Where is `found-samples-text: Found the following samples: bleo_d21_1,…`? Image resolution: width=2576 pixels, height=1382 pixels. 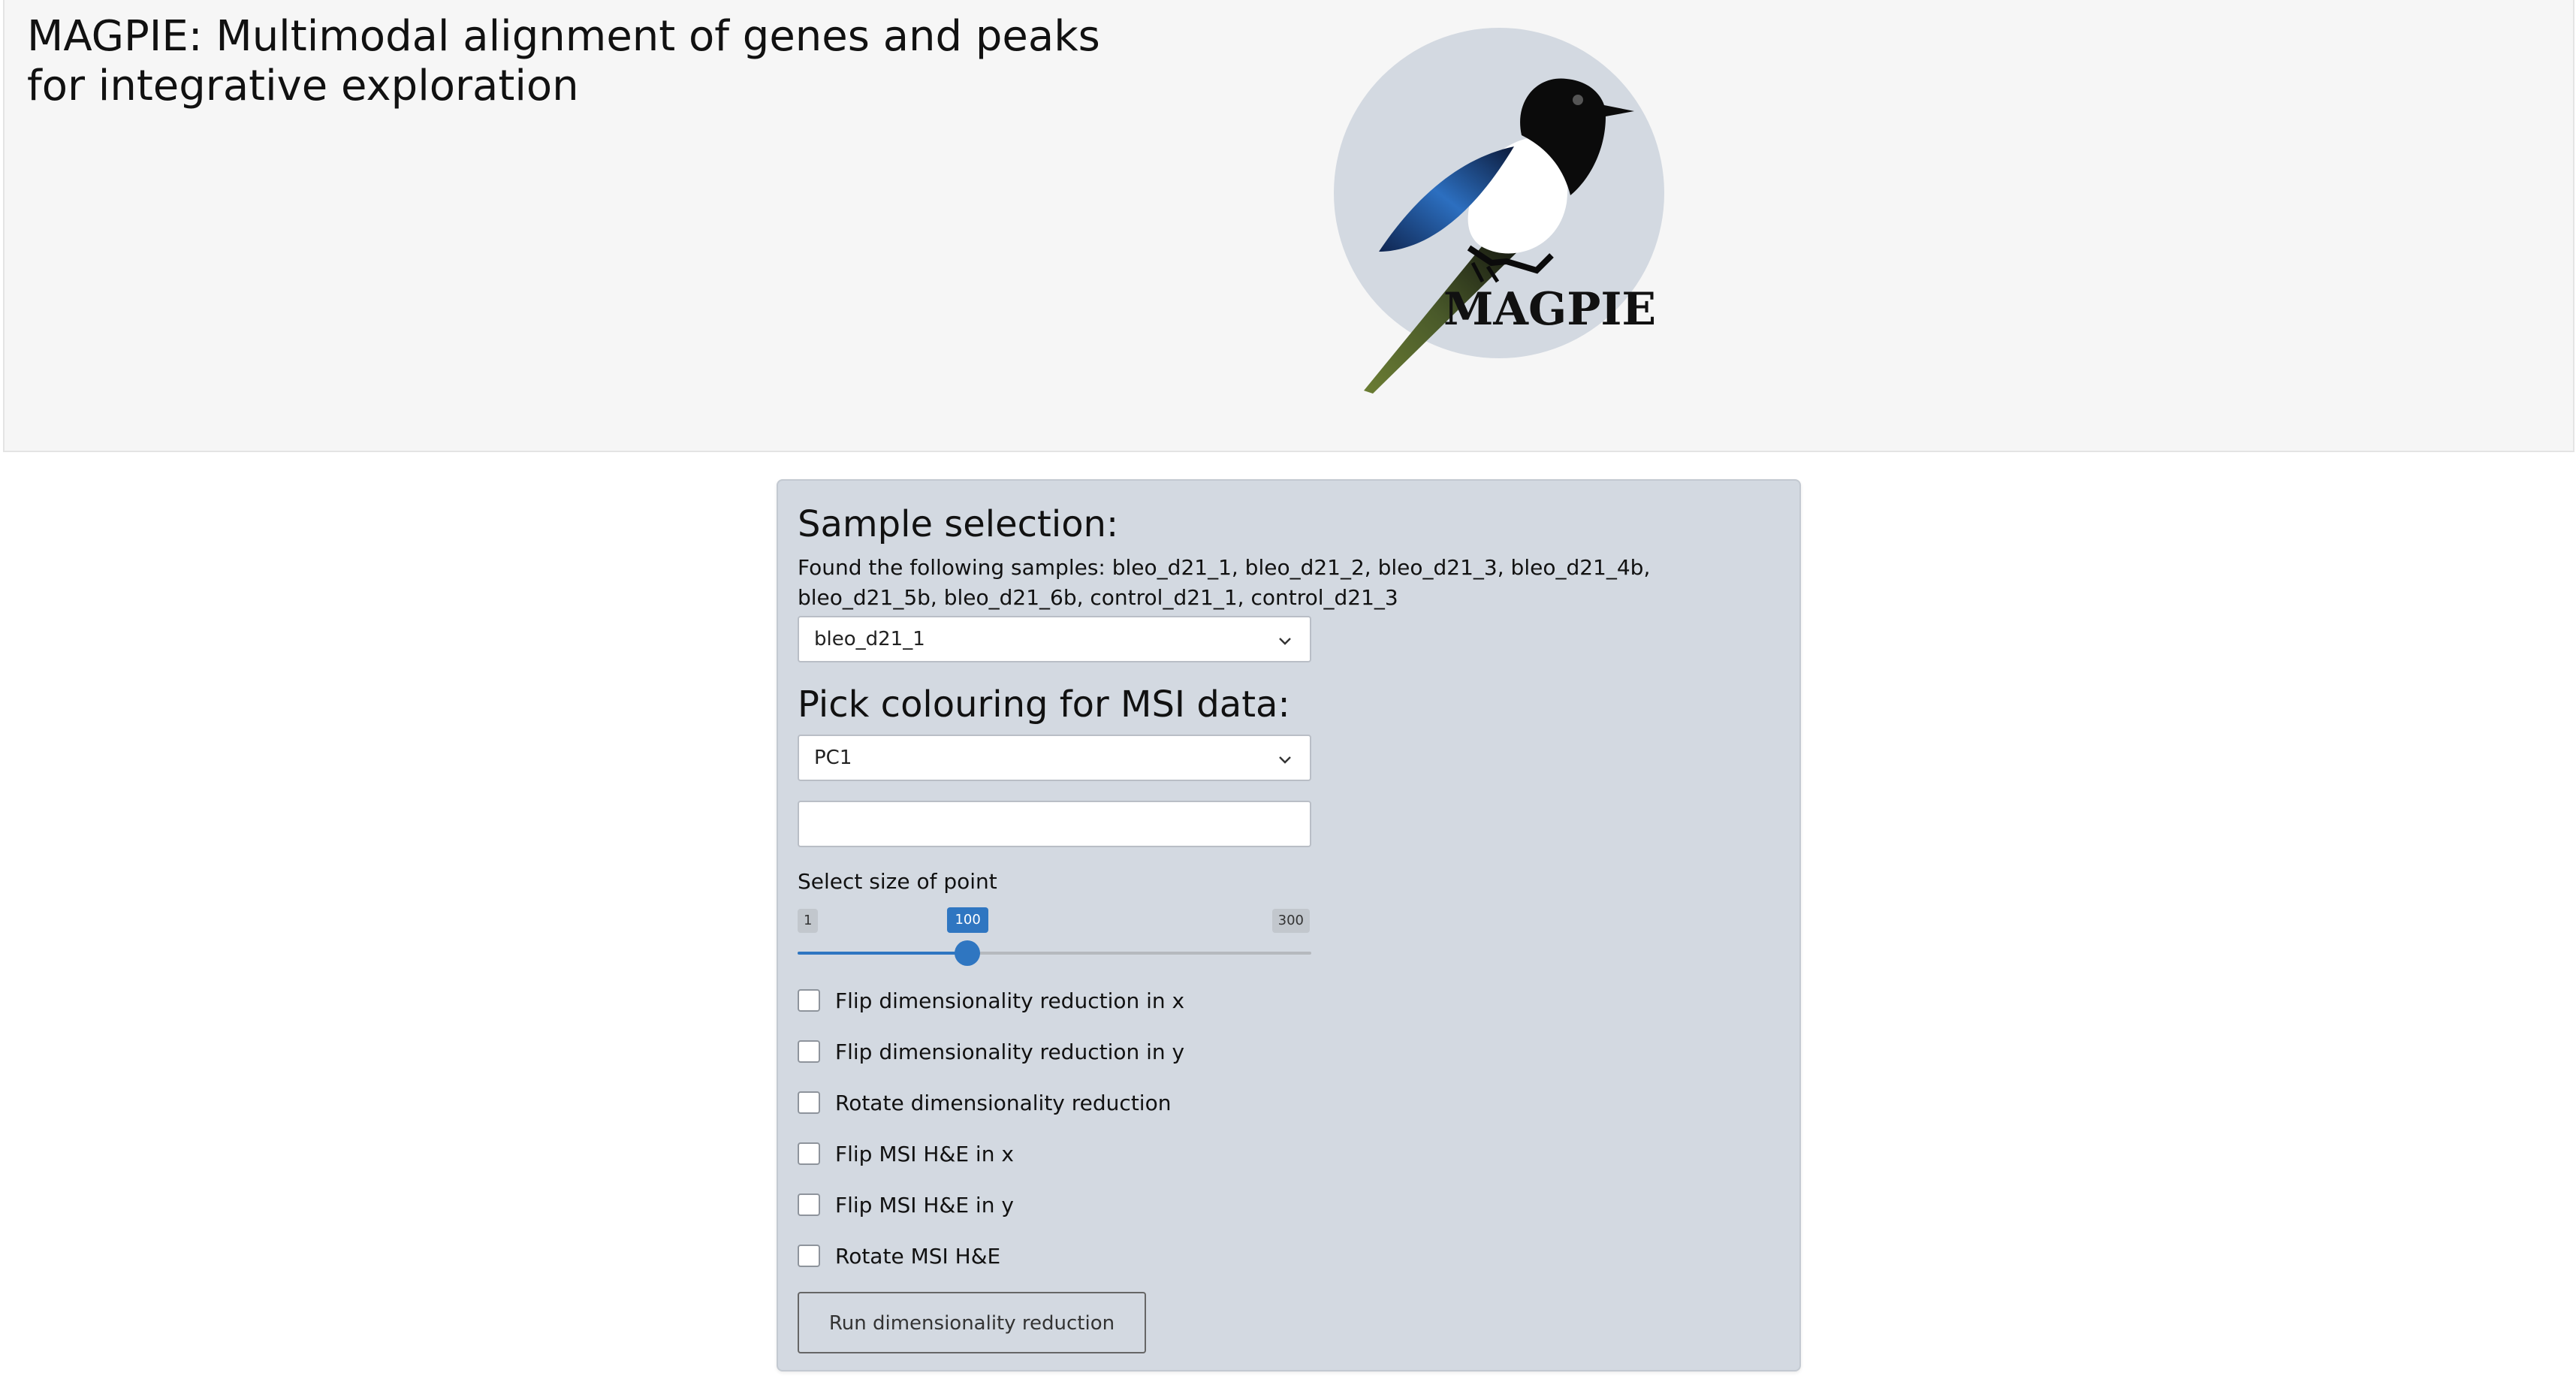
found-samples-text: Found the following samples: bleo_d21_1,… is located at coordinates (1224, 582).